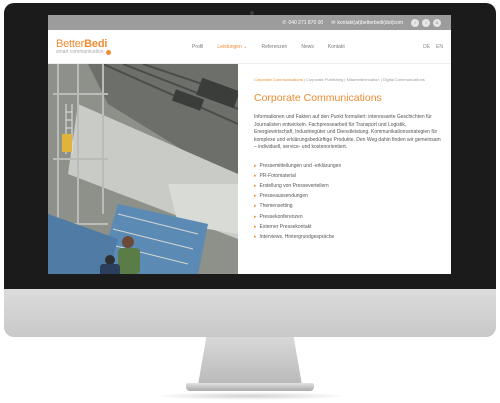  What do you see at coordinates (250, 396) in the screenshot?
I see `monitor-shadow` at bounding box center [250, 396].